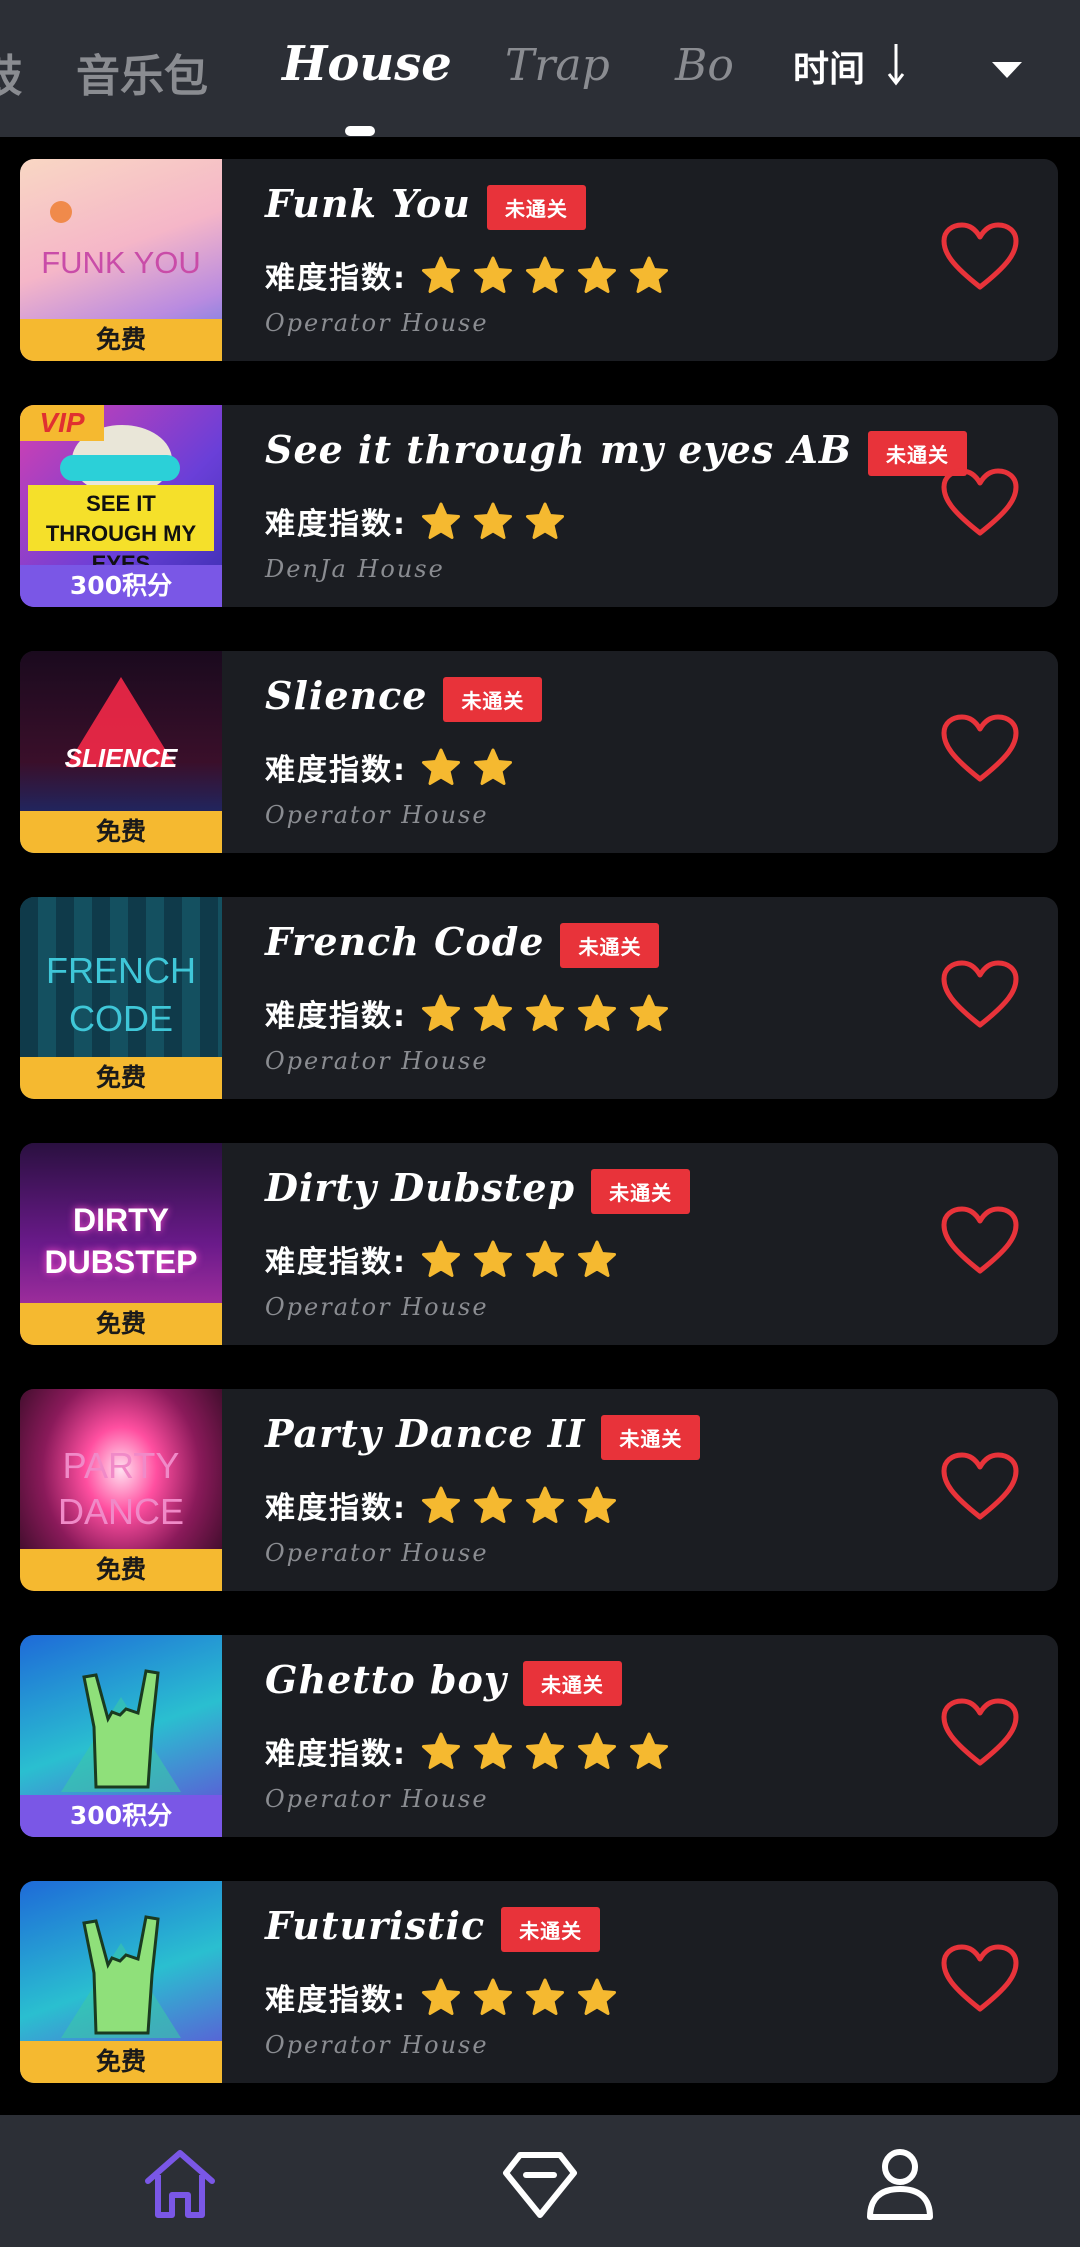 The width and height of the screenshot is (1080, 2247). What do you see at coordinates (121, 1241) in the screenshot?
I see `cover-title-text: DIRTY DUBSTEP` at bounding box center [121, 1241].